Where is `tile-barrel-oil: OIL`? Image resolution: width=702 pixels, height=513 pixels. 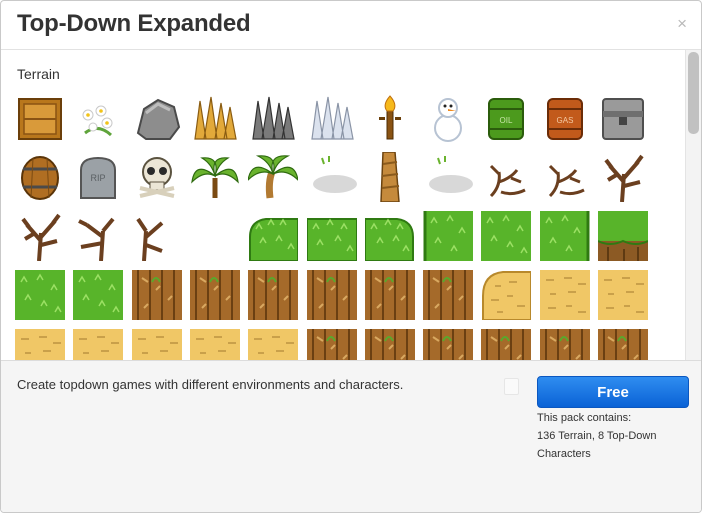
tile-barrel-oil: OIL is located at coordinates (506, 118).